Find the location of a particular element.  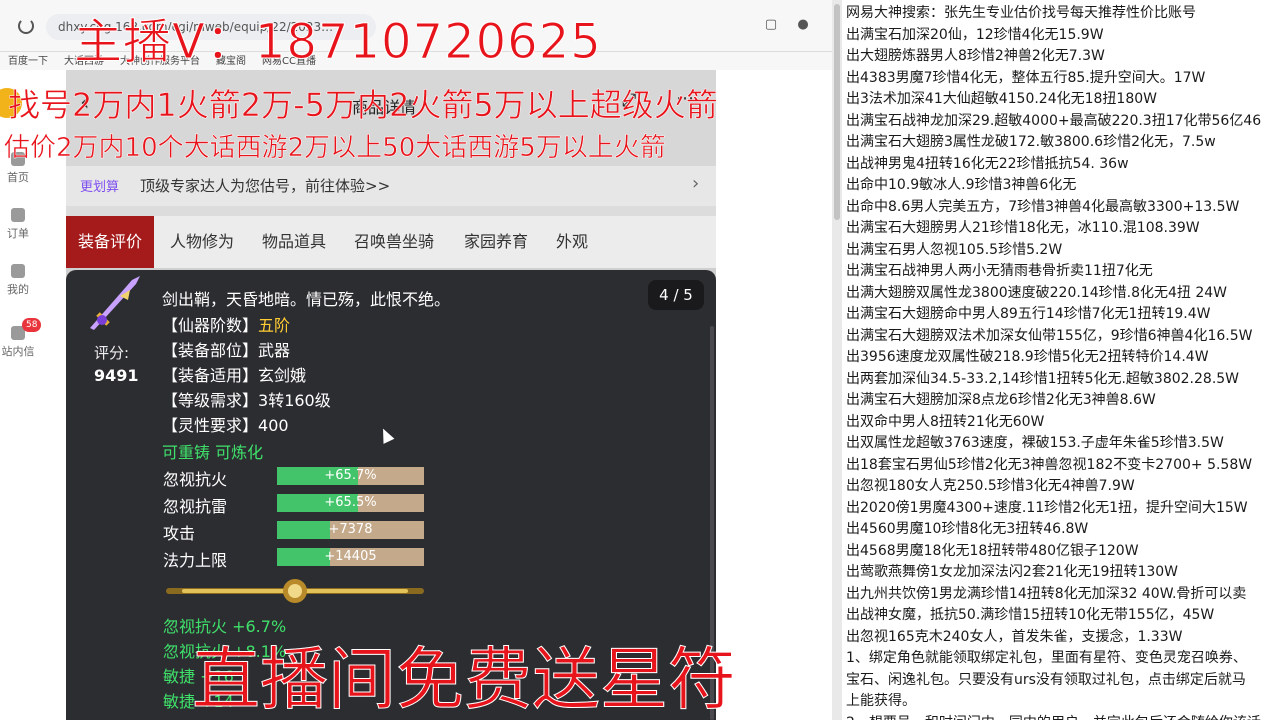

tab-cultivation: 人物修为 is located at coordinates (202, 242).